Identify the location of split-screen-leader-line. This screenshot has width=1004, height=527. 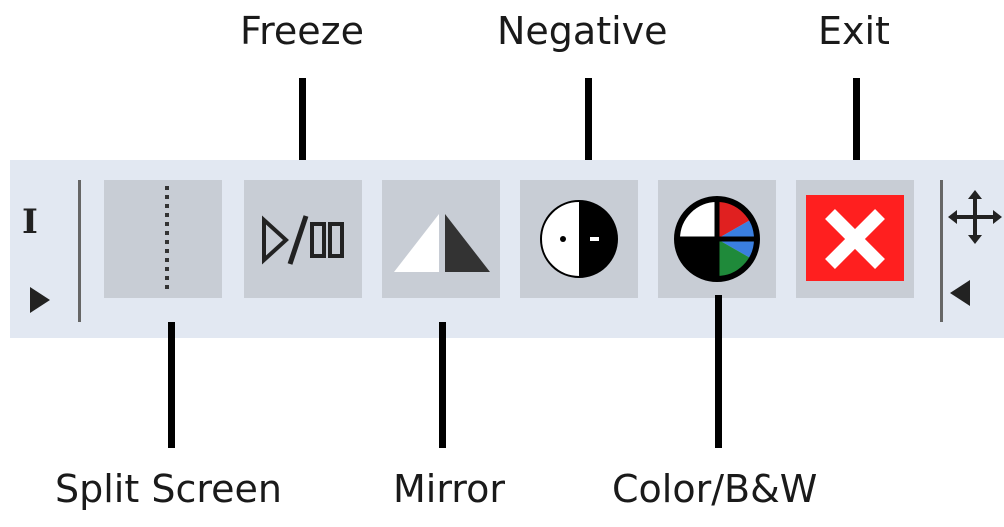
(171, 385).